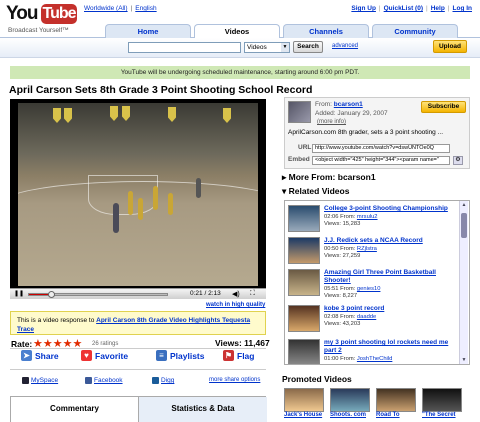  I want to click on bottom-tabs: Commentary Statistics & Data, so click(138, 409).